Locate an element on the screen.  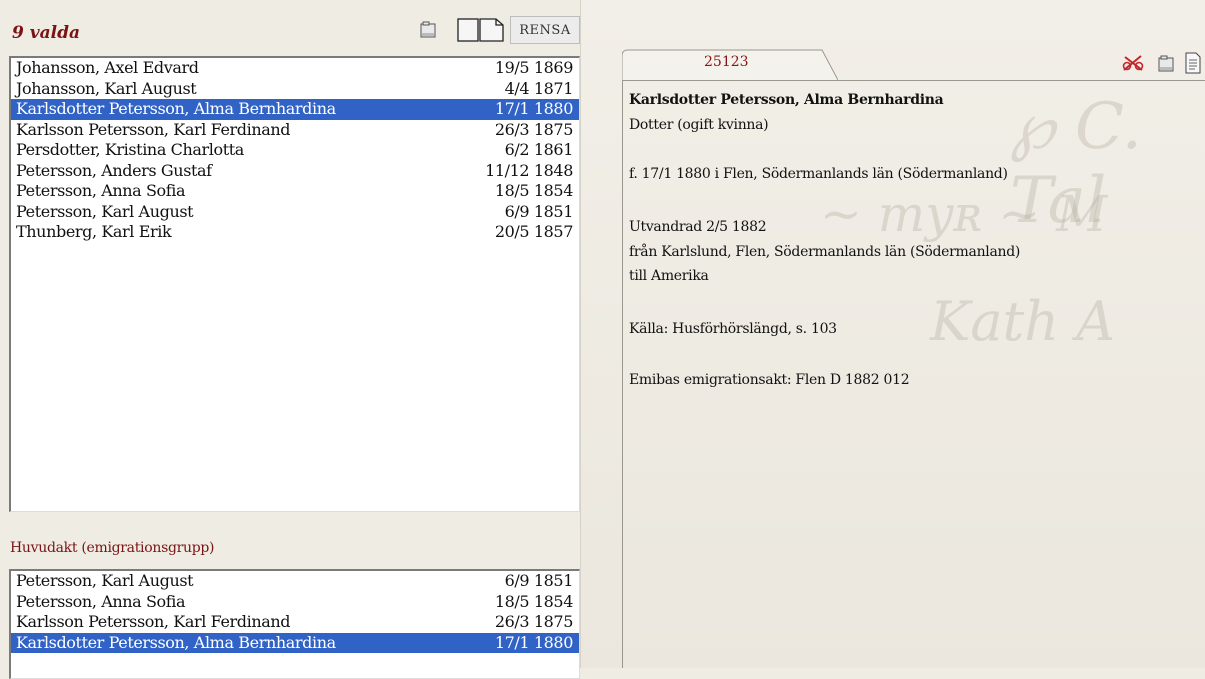
birth-date-cell: 4/4 1871 is located at coordinates (539, 88).